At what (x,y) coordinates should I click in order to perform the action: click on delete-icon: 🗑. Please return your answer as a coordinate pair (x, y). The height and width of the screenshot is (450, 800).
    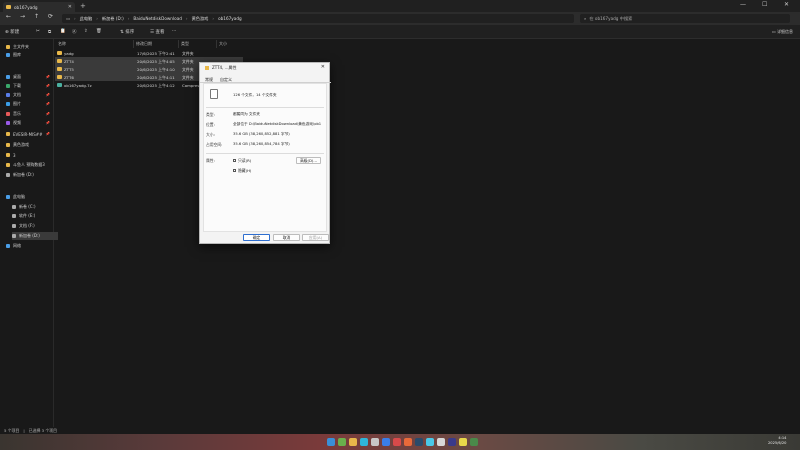
    Looking at the image, I should click on (99, 31).